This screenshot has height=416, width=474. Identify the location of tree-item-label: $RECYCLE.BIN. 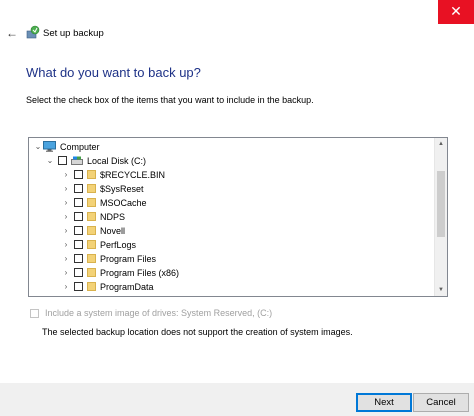
(133, 174).